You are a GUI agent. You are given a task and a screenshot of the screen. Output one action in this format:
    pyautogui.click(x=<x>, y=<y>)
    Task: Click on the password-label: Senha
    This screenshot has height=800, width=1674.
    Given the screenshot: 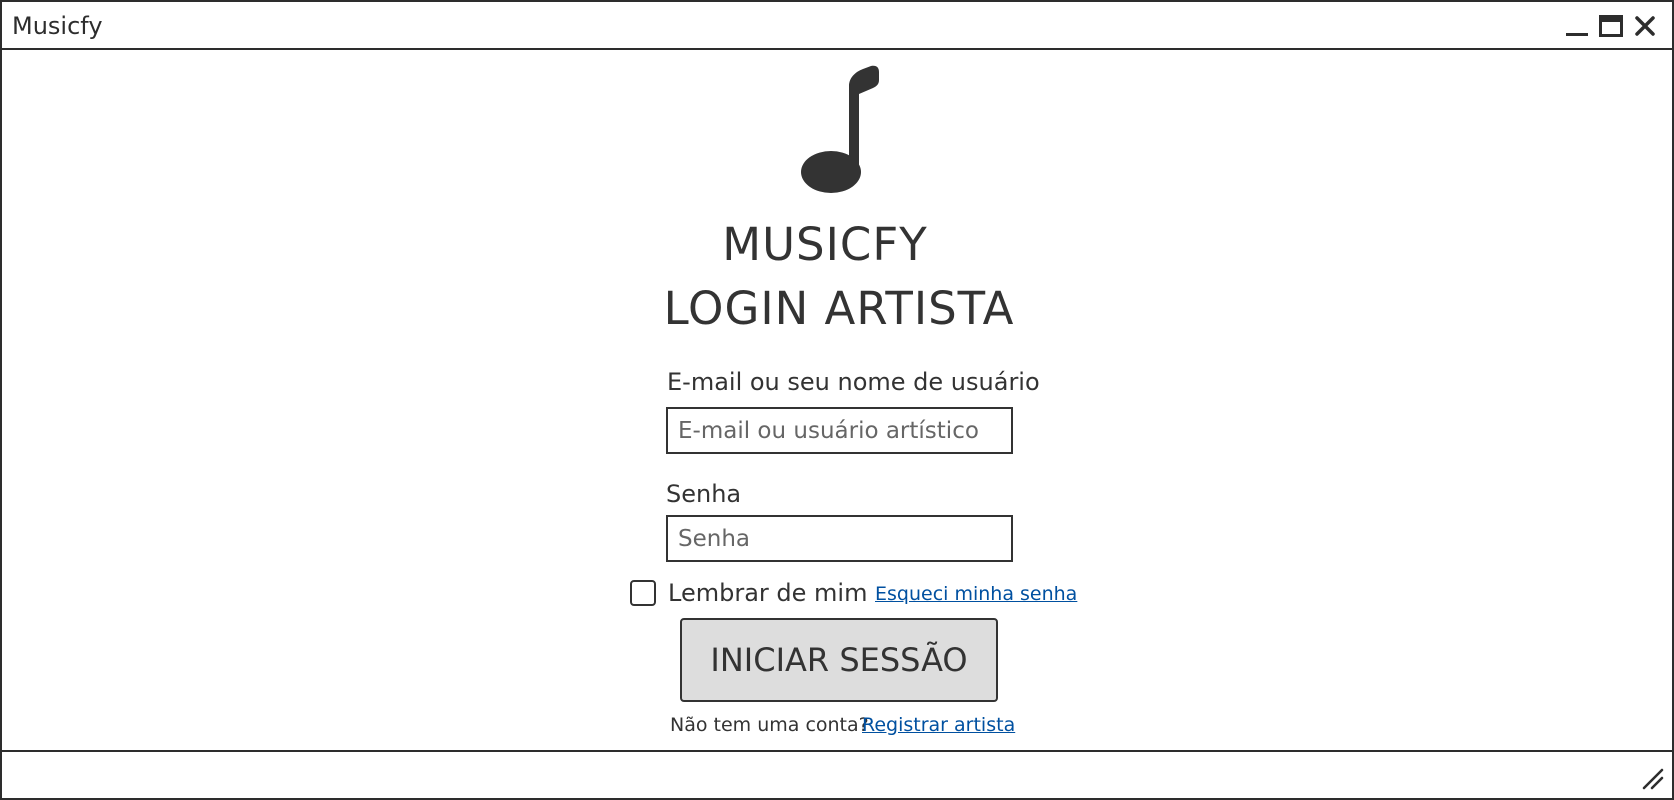 What is the action you would take?
    pyautogui.click(x=704, y=494)
    